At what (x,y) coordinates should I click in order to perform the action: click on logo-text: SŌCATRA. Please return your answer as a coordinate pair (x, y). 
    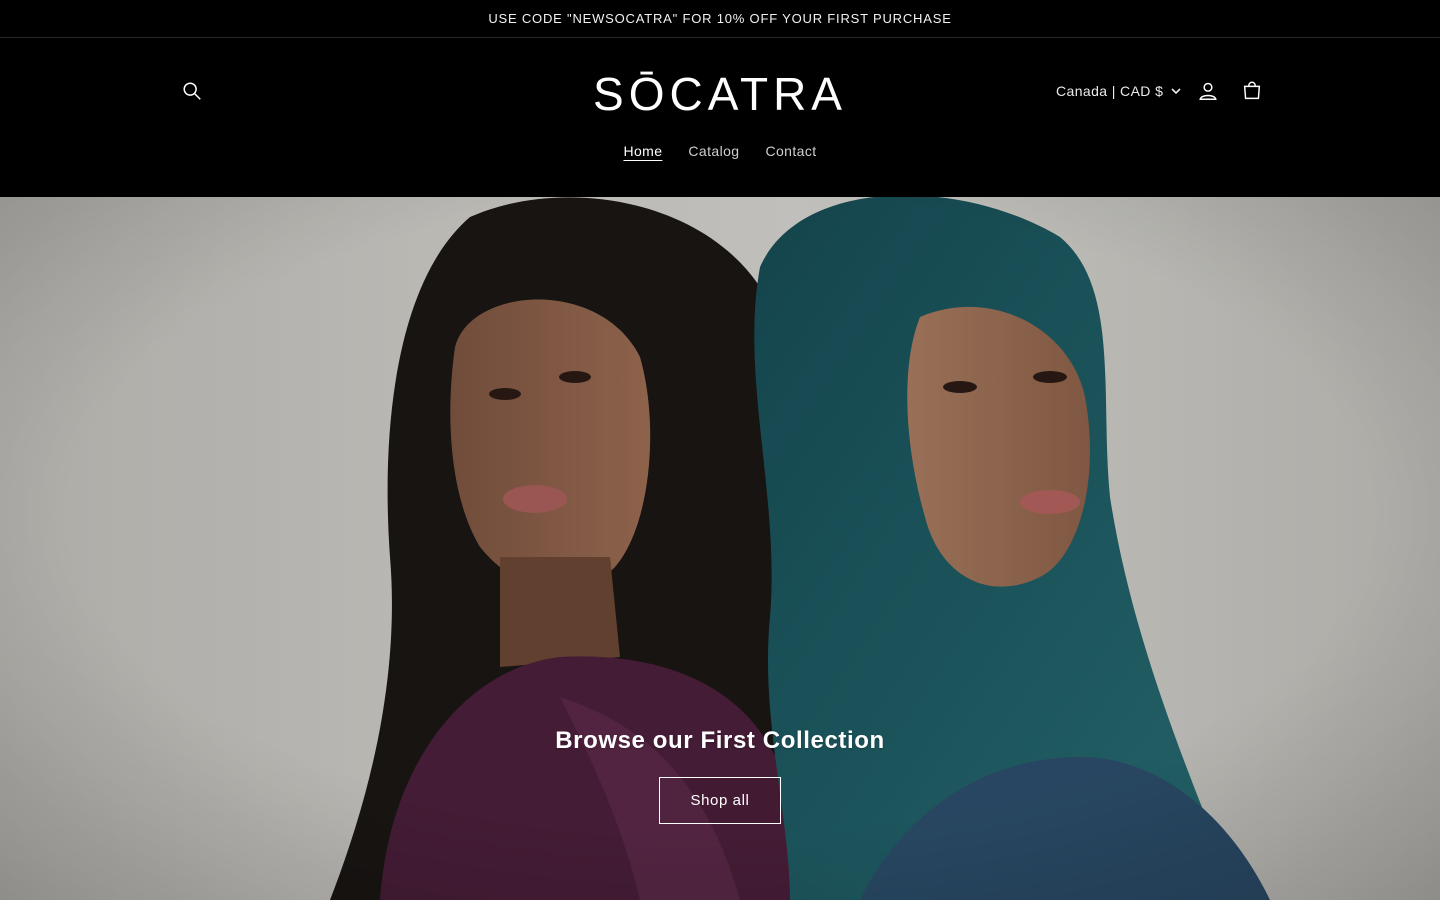
    Looking at the image, I should click on (720, 94).